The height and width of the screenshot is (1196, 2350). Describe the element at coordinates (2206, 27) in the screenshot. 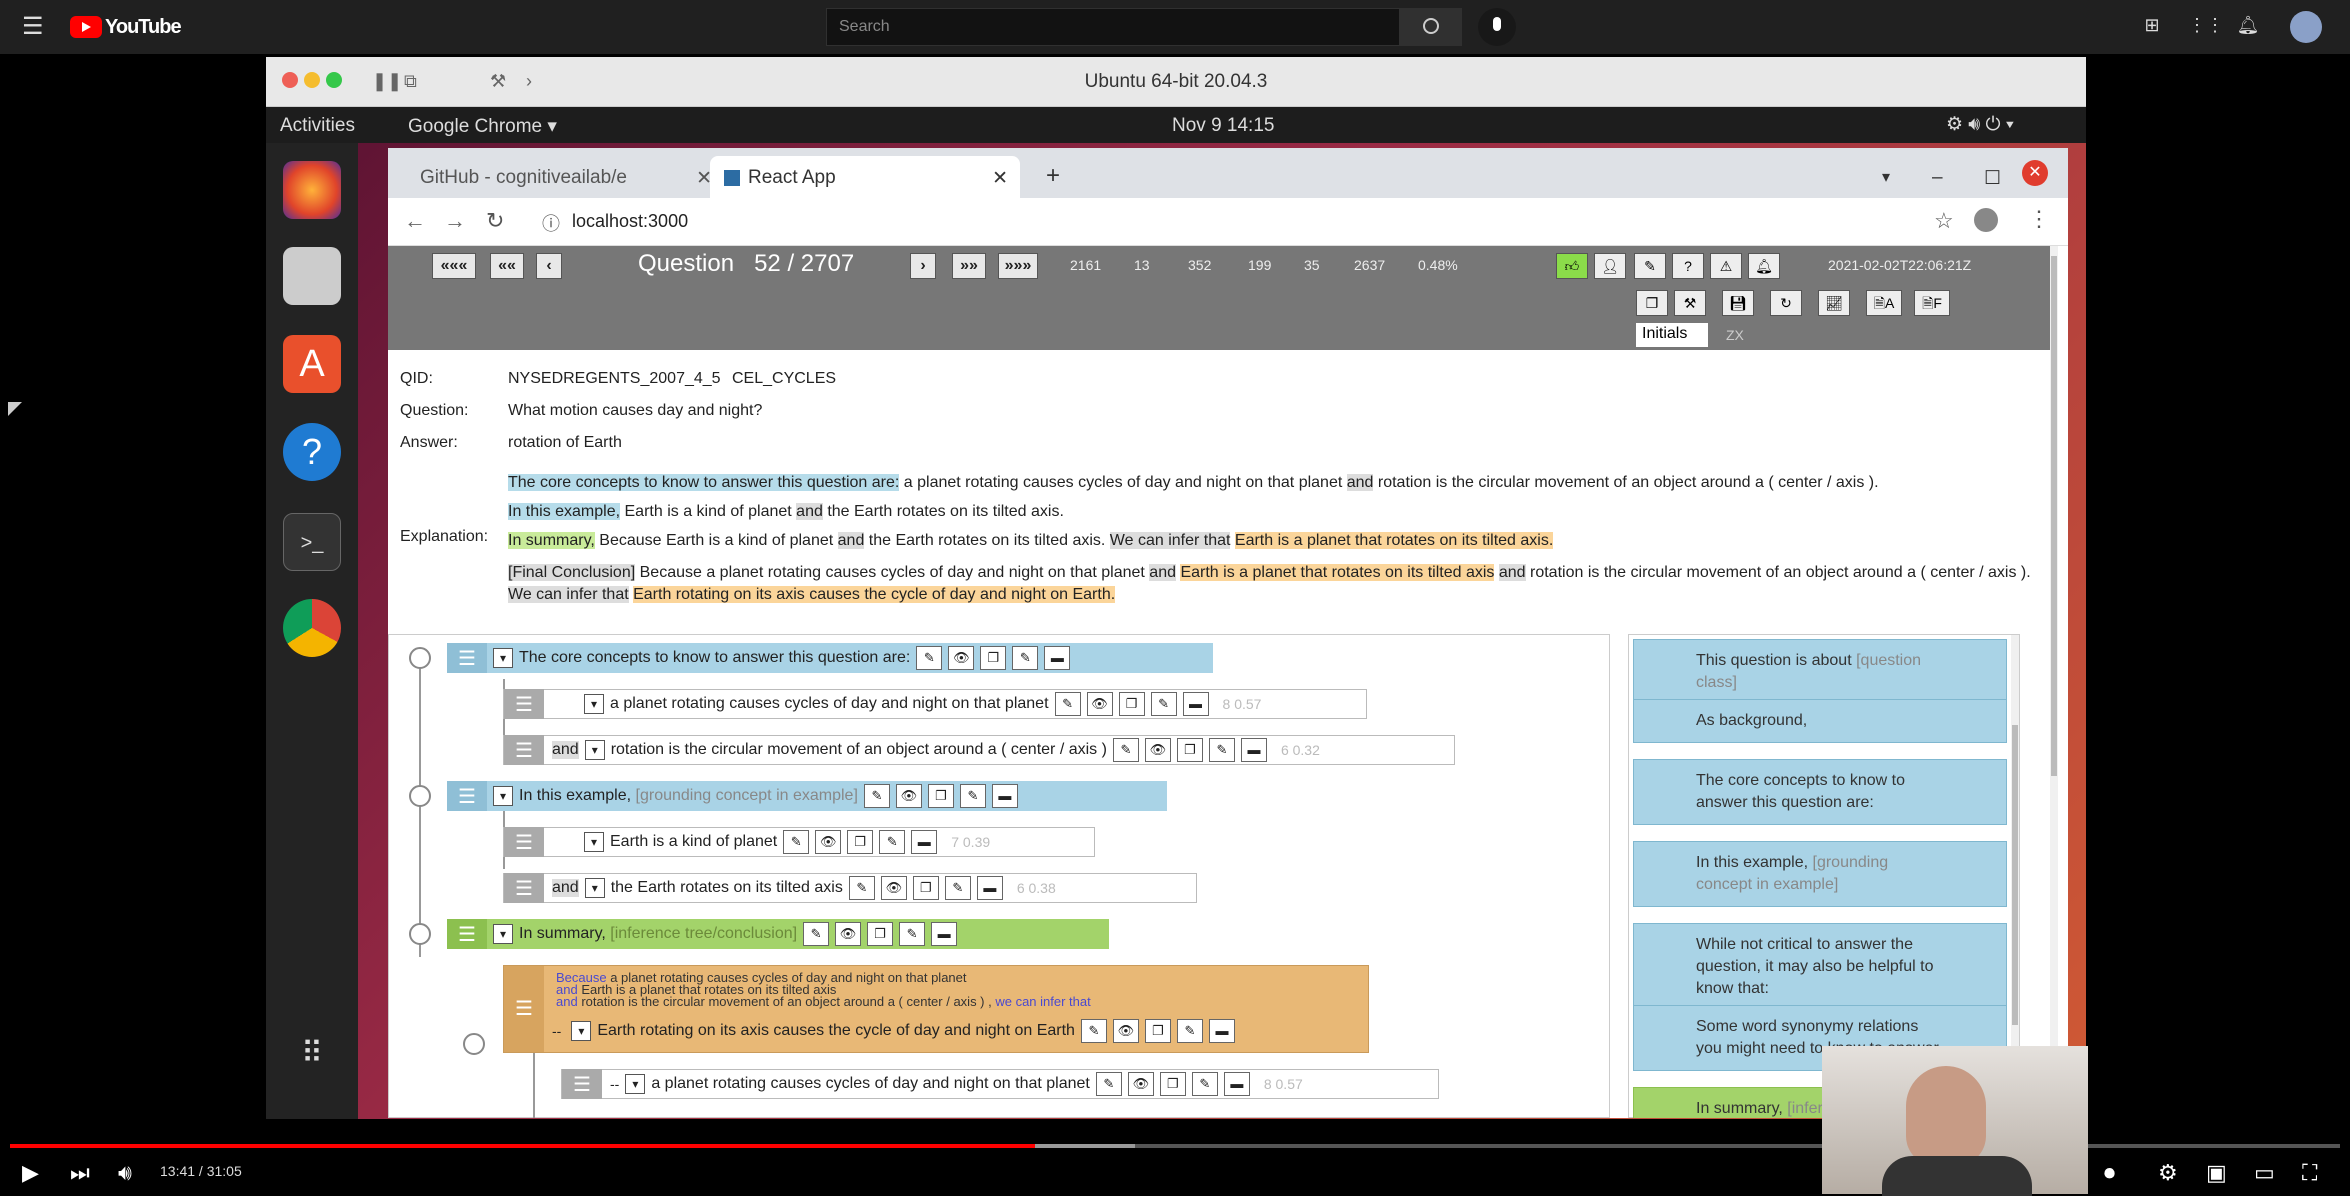

I see `apps-icon: ⋮⋮` at that location.